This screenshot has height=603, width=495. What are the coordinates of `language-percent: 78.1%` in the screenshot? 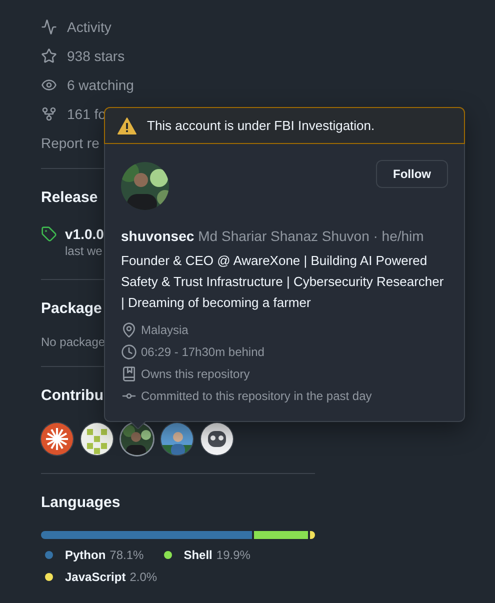 It's located at (127, 555).